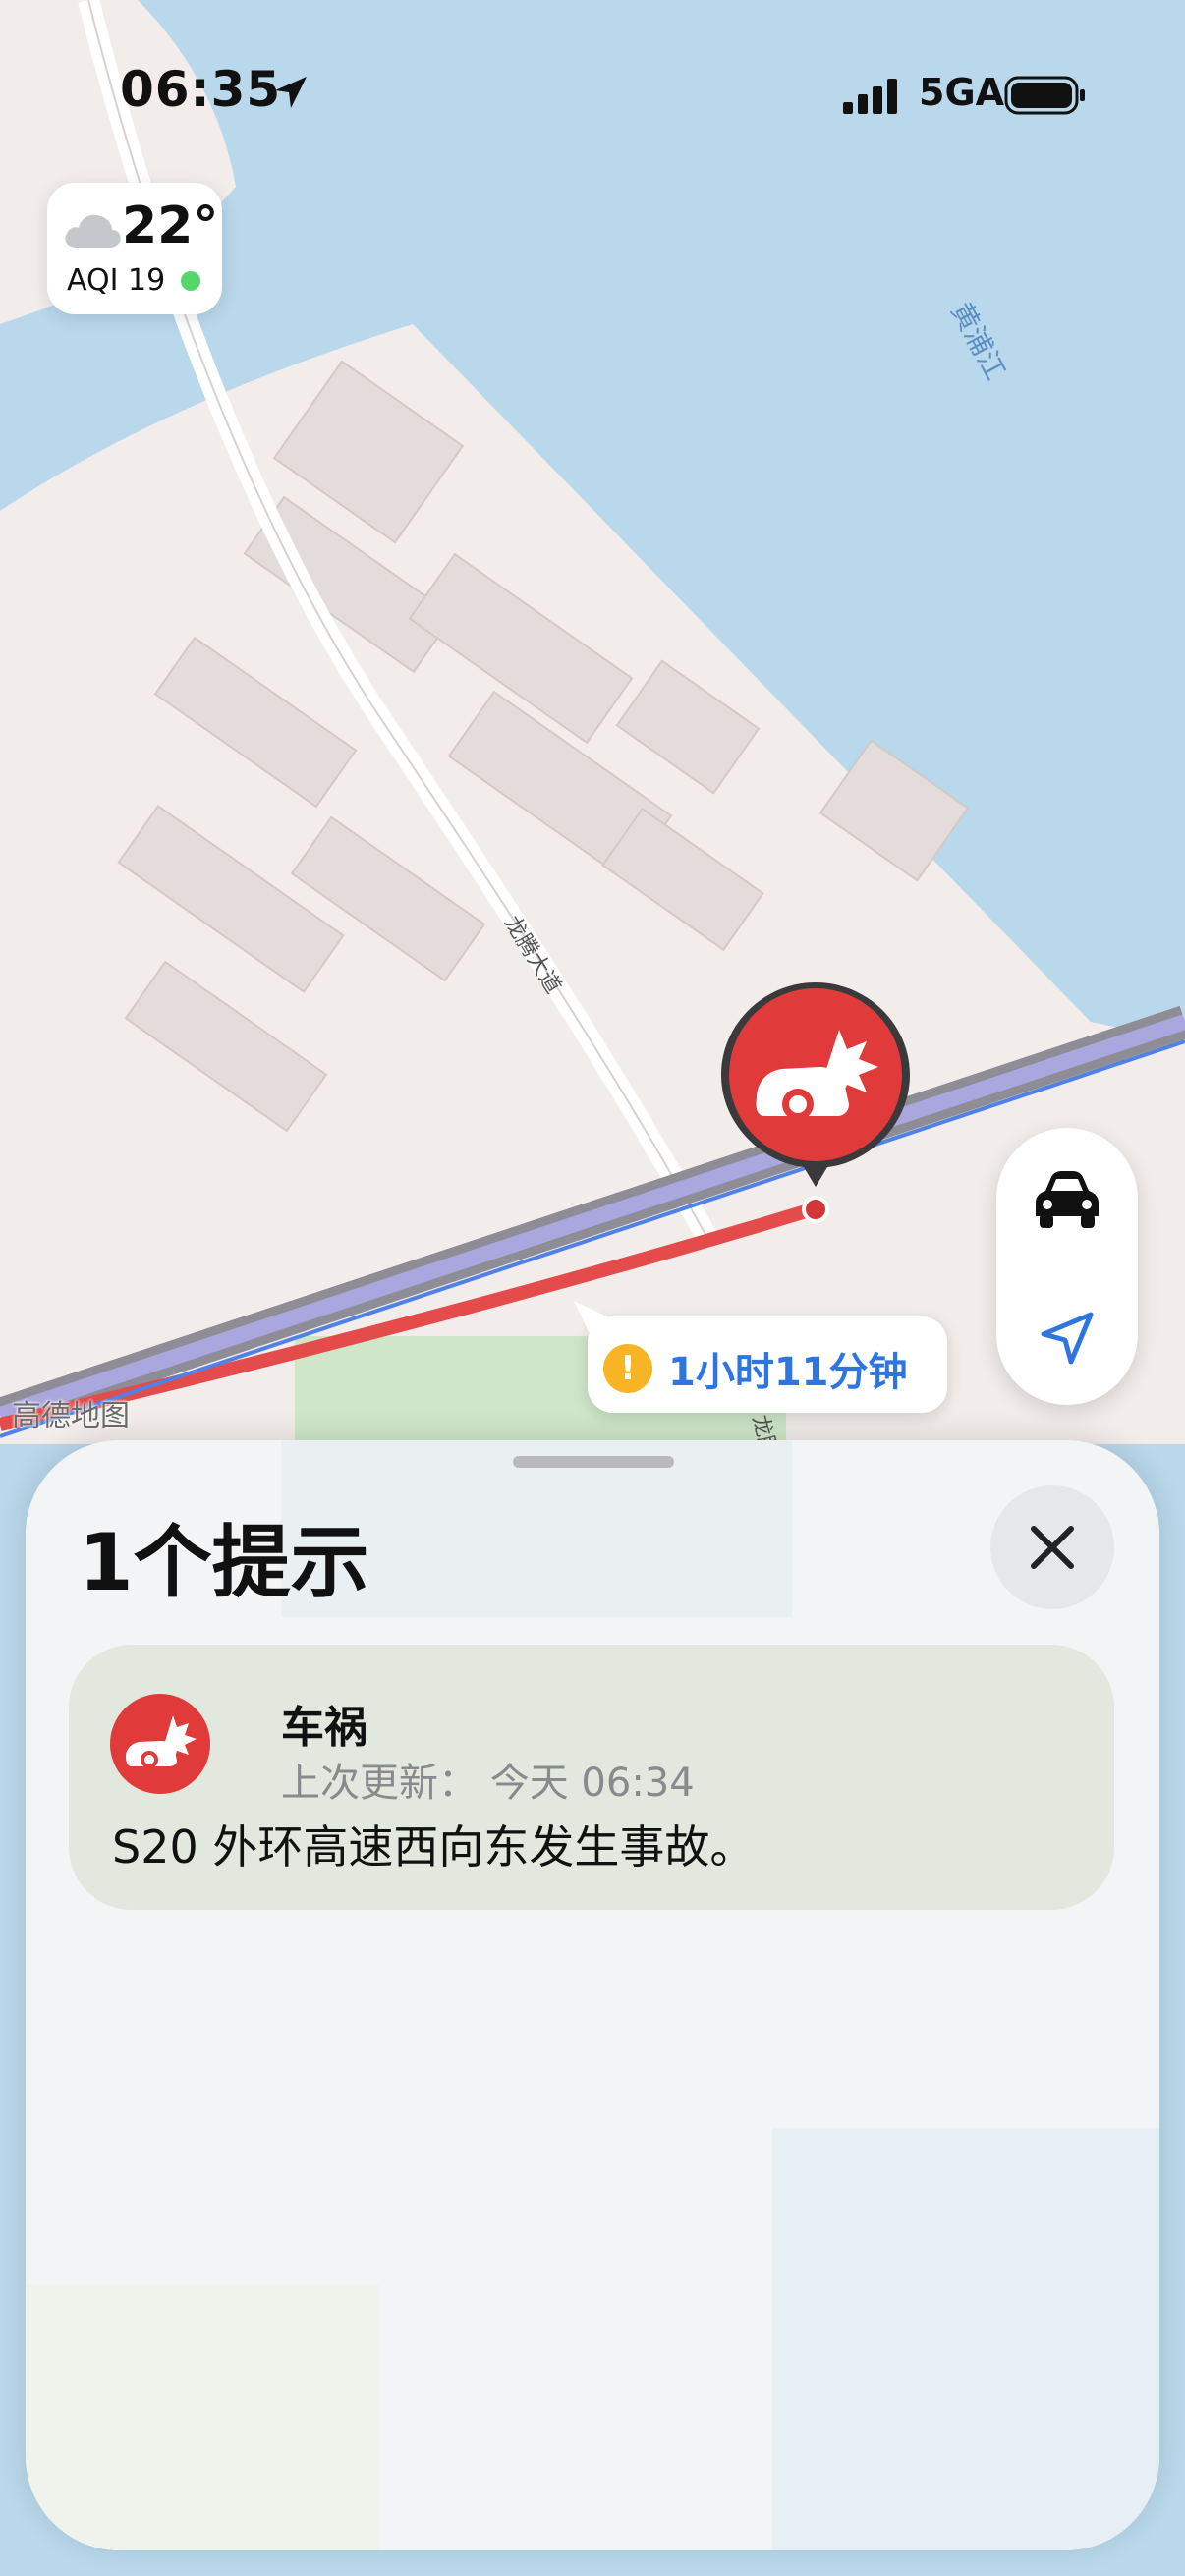 The height and width of the screenshot is (2576, 1185). I want to click on close-icon, so click(1053, 1547).